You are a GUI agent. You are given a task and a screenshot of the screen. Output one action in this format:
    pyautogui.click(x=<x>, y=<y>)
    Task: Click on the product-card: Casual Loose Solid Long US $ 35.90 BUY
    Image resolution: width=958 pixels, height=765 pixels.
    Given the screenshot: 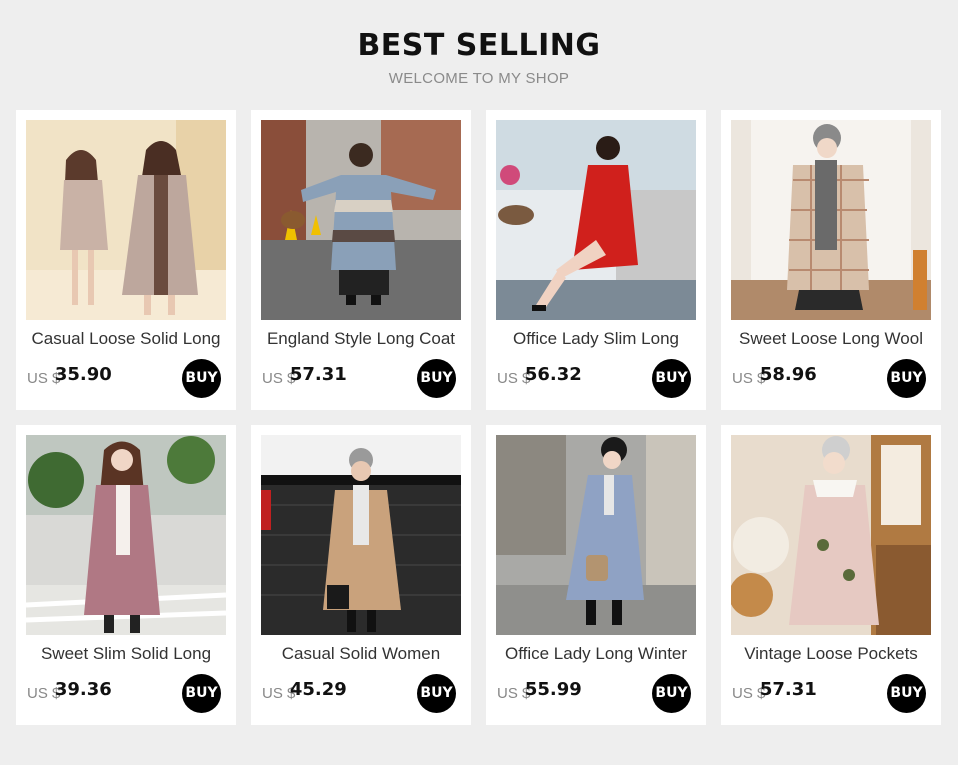 What is the action you would take?
    pyautogui.click(x=126, y=260)
    